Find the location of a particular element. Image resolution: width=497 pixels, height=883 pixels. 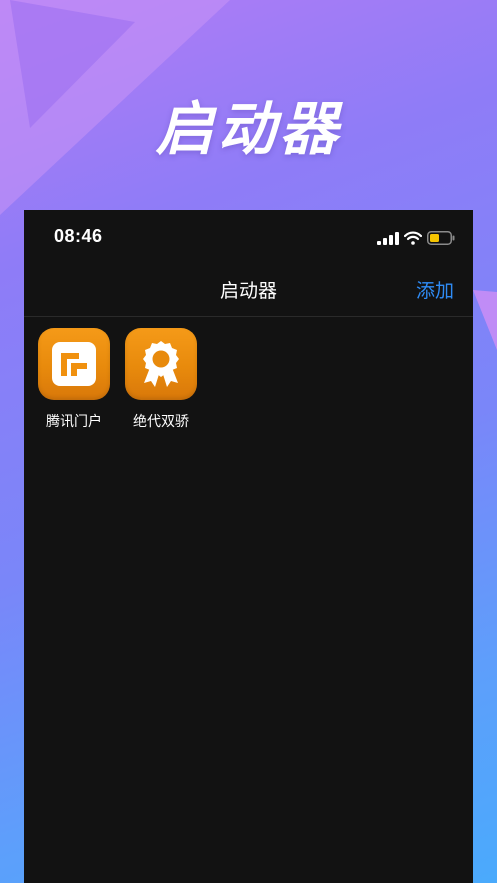

app-label: 绝代双骄 is located at coordinates (161, 422).